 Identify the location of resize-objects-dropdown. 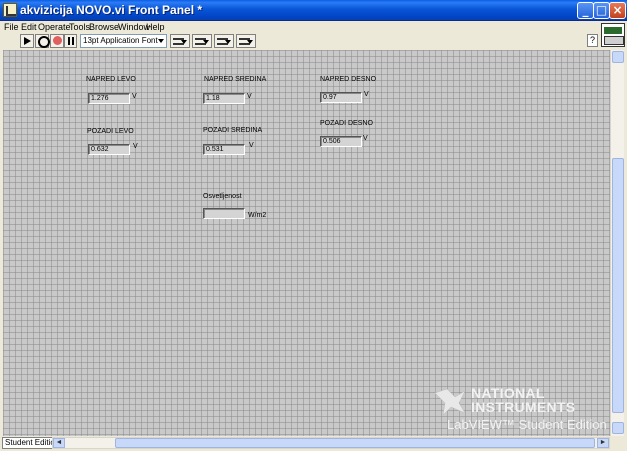
(224, 41).